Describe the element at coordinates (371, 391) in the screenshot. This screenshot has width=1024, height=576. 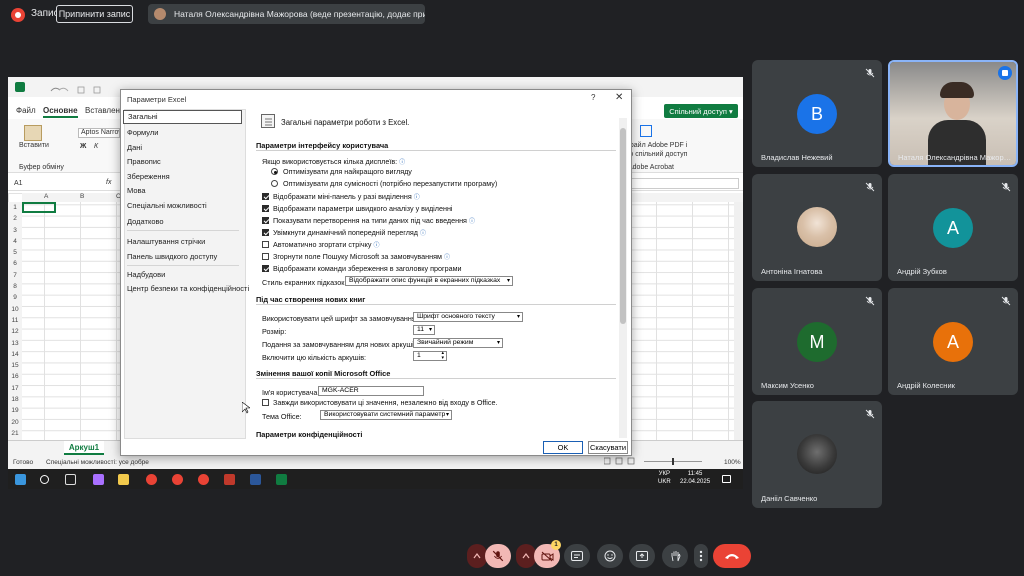
I see `username-input: MGK-ACER` at that location.